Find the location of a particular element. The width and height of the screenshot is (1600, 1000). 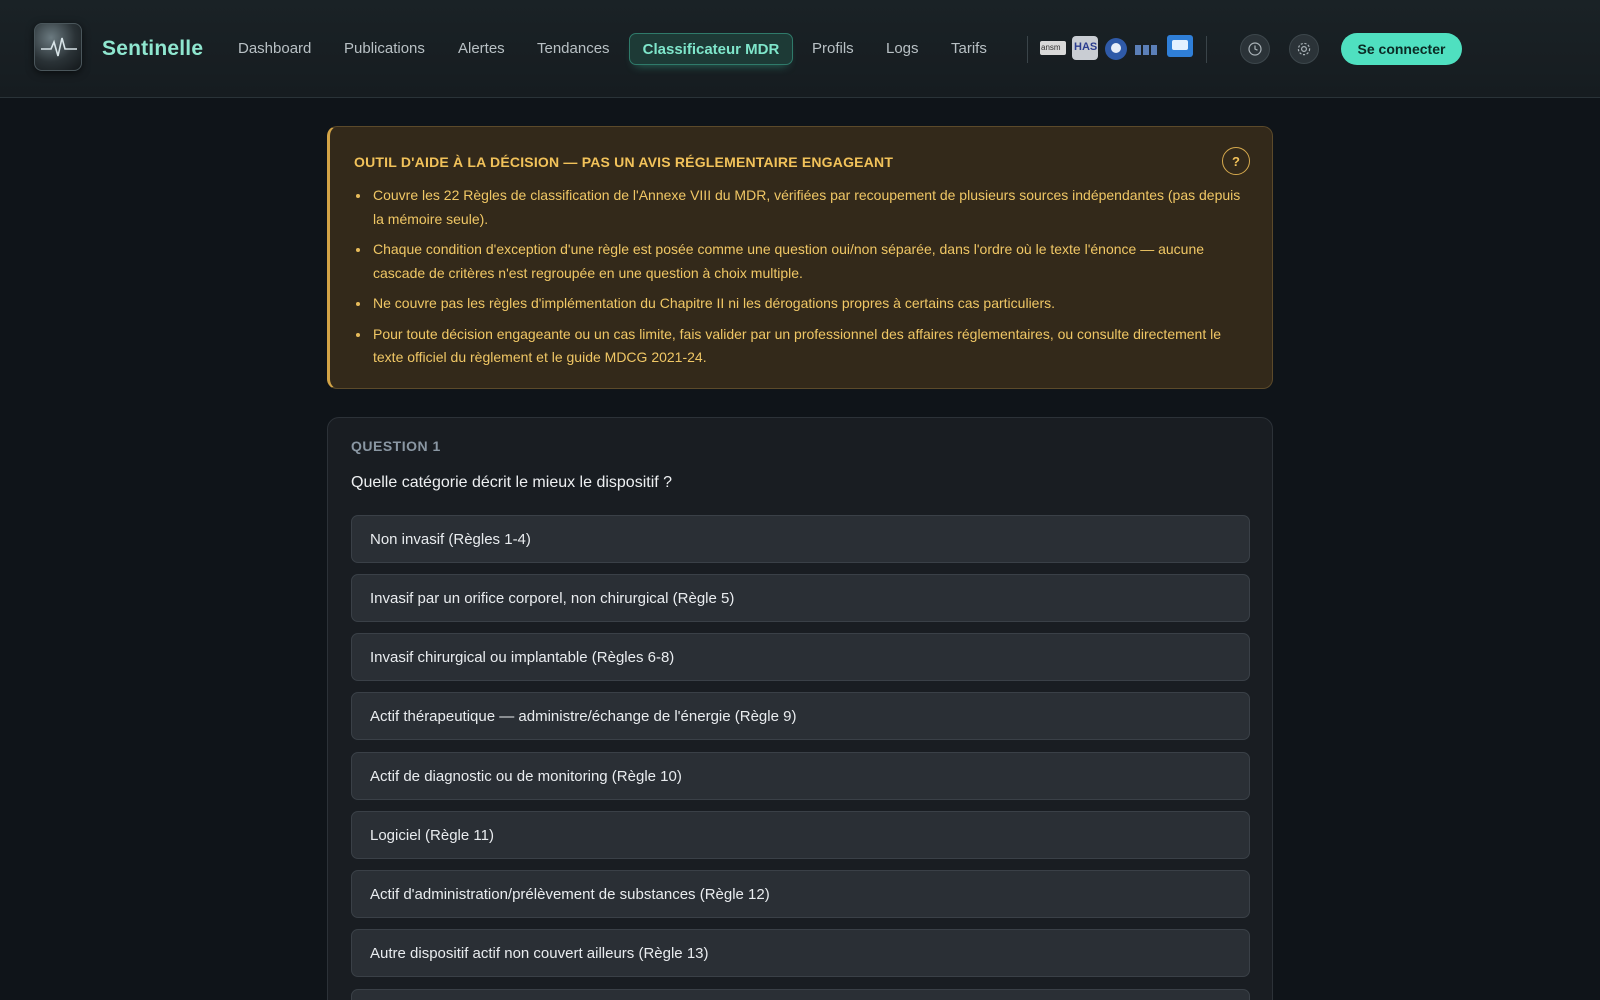

clock-icon is located at coordinates (1255, 49).